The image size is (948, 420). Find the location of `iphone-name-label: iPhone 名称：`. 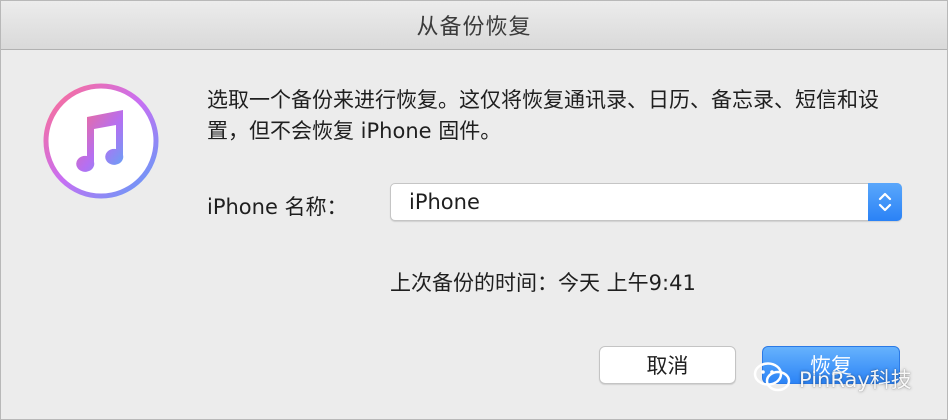

iphone-name-label: iPhone 名称： is located at coordinates (277, 207).